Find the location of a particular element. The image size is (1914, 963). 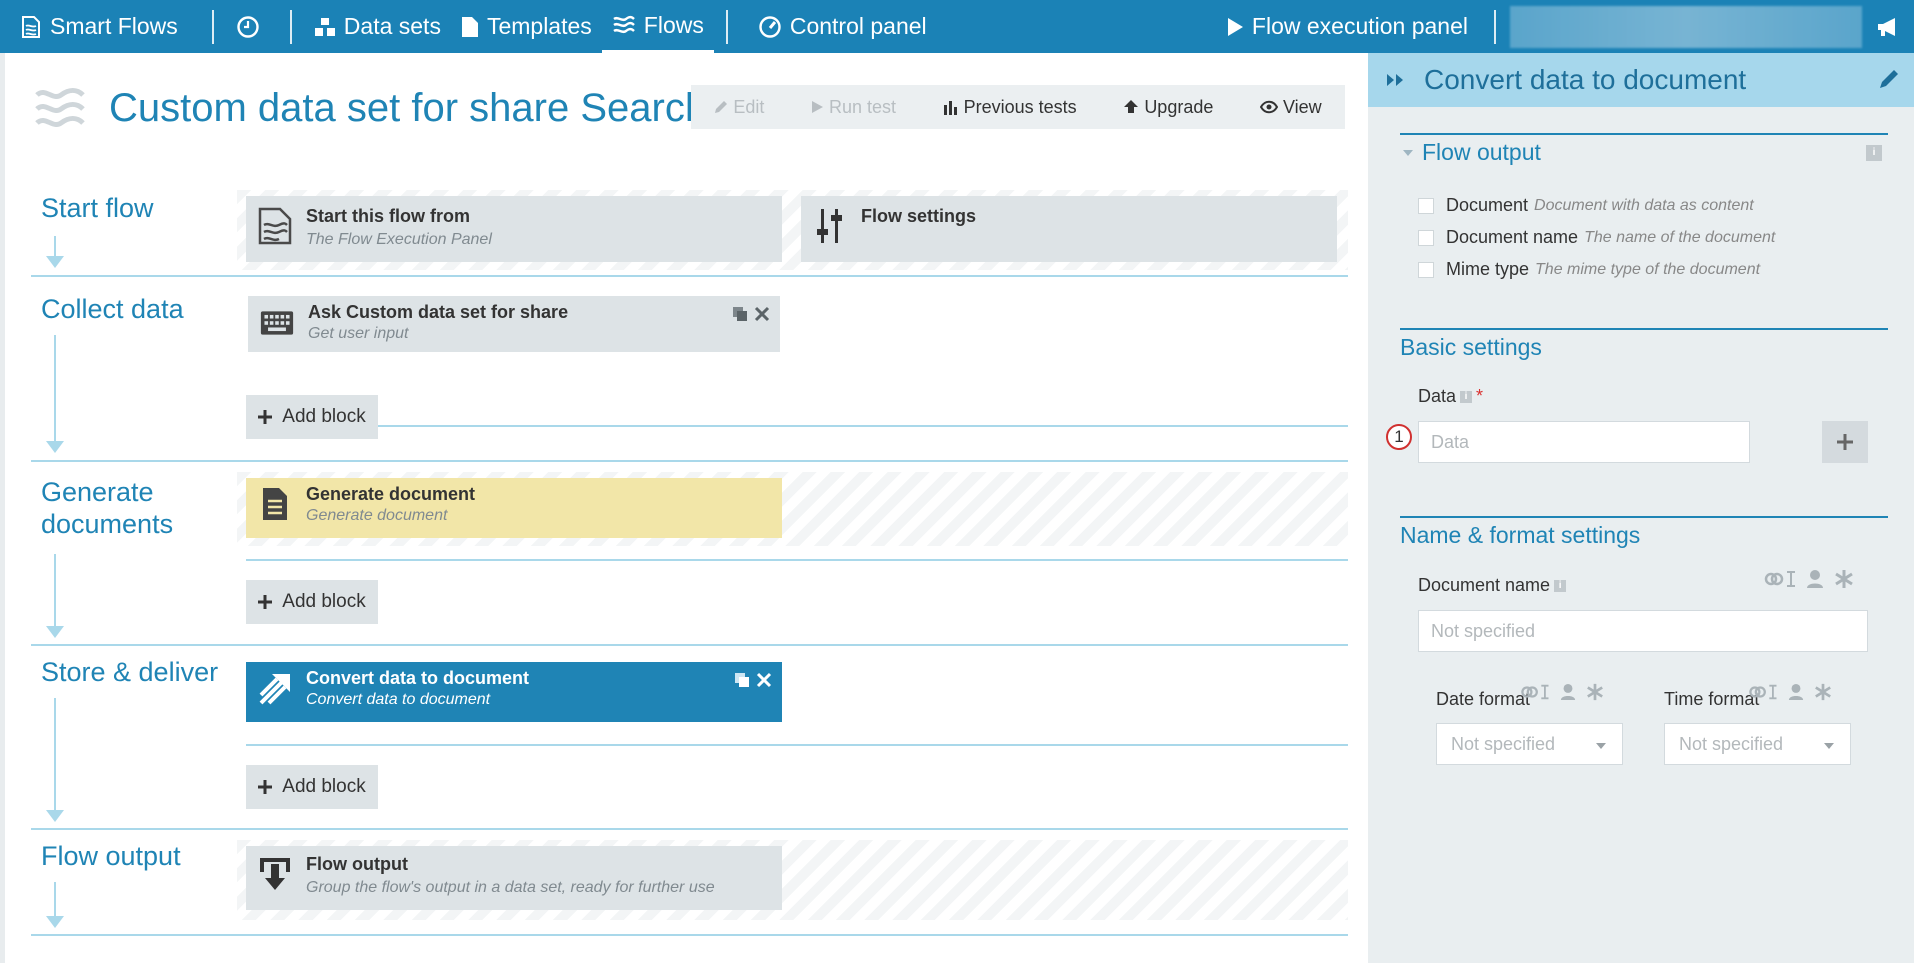

bar-chart-icon is located at coordinates (950, 108).